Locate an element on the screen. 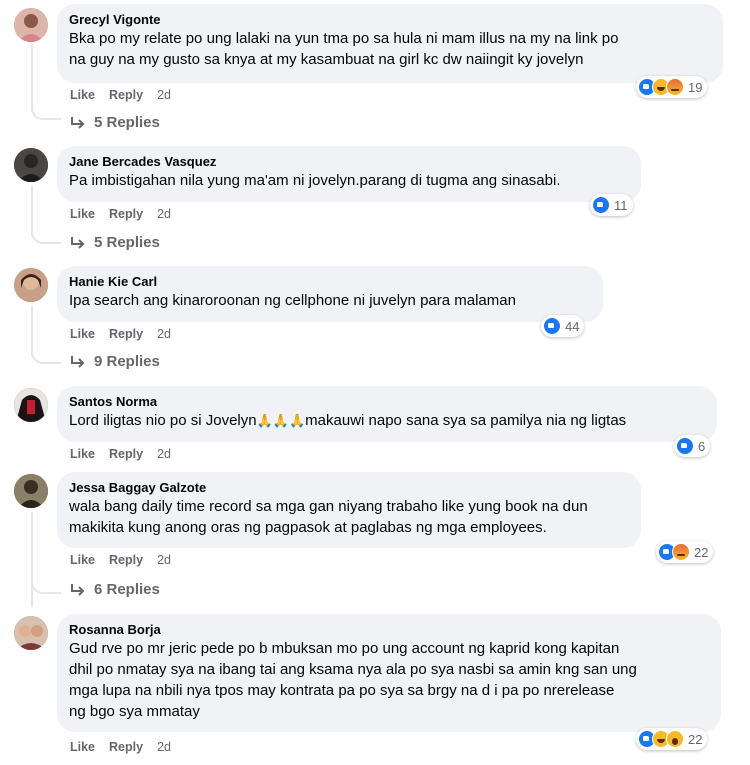 The image size is (750, 765). reaction-summary: 19 is located at coordinates (672, 87).